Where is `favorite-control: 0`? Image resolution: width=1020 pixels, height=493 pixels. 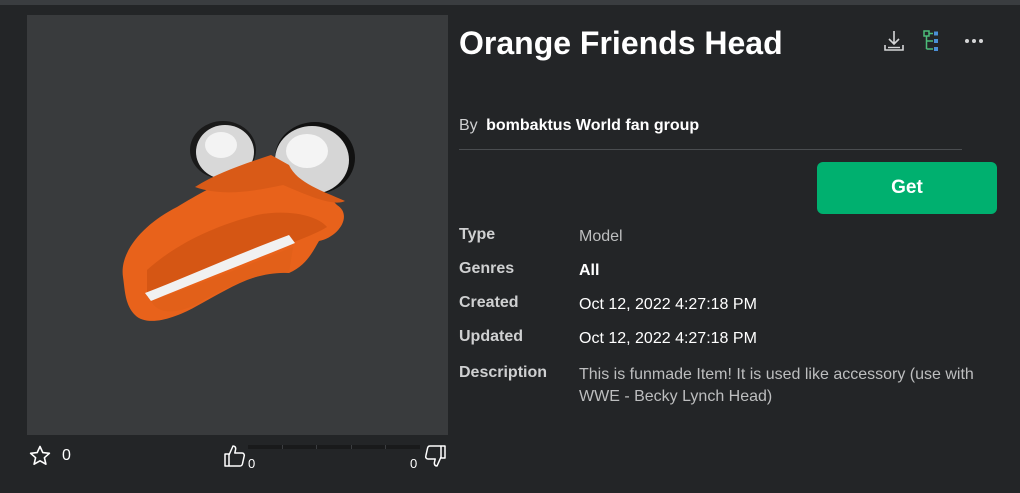
favorite-control: 0 is located at coordinates (49, 456).